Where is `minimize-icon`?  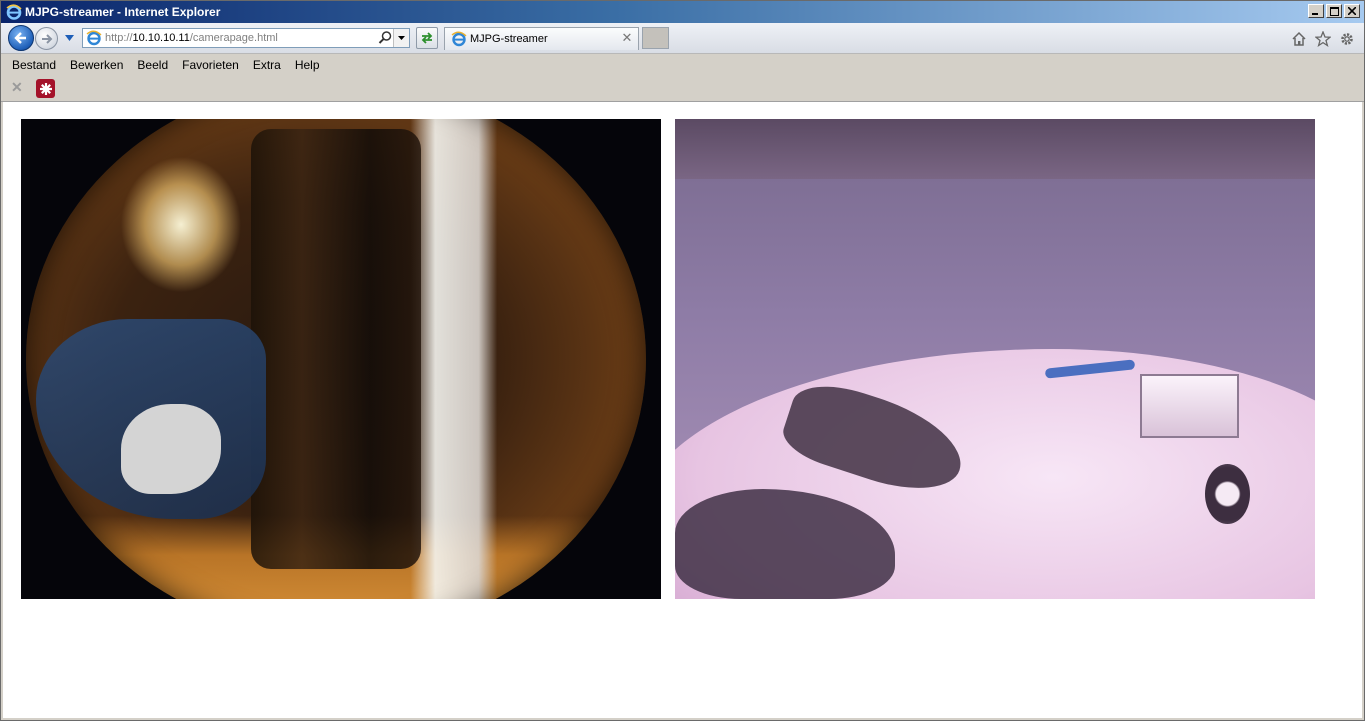
minimize-icon is located at coordinates (1315, 14).